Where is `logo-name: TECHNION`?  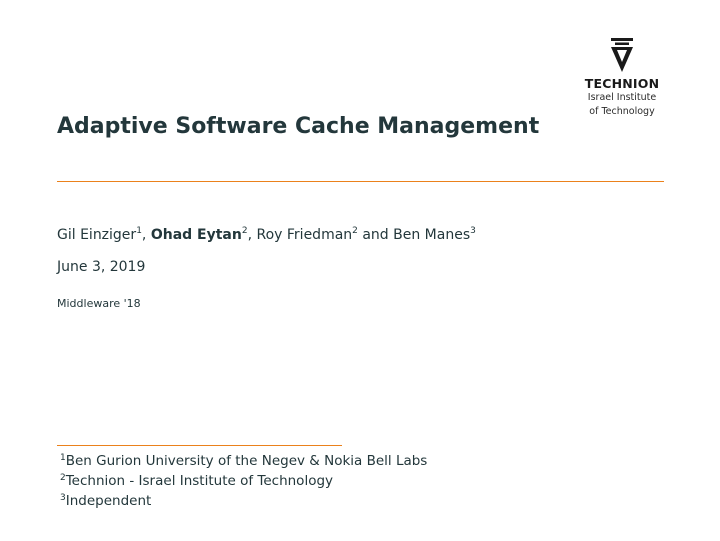 logo-name: TECHNION is located at coordinates (622, 83).